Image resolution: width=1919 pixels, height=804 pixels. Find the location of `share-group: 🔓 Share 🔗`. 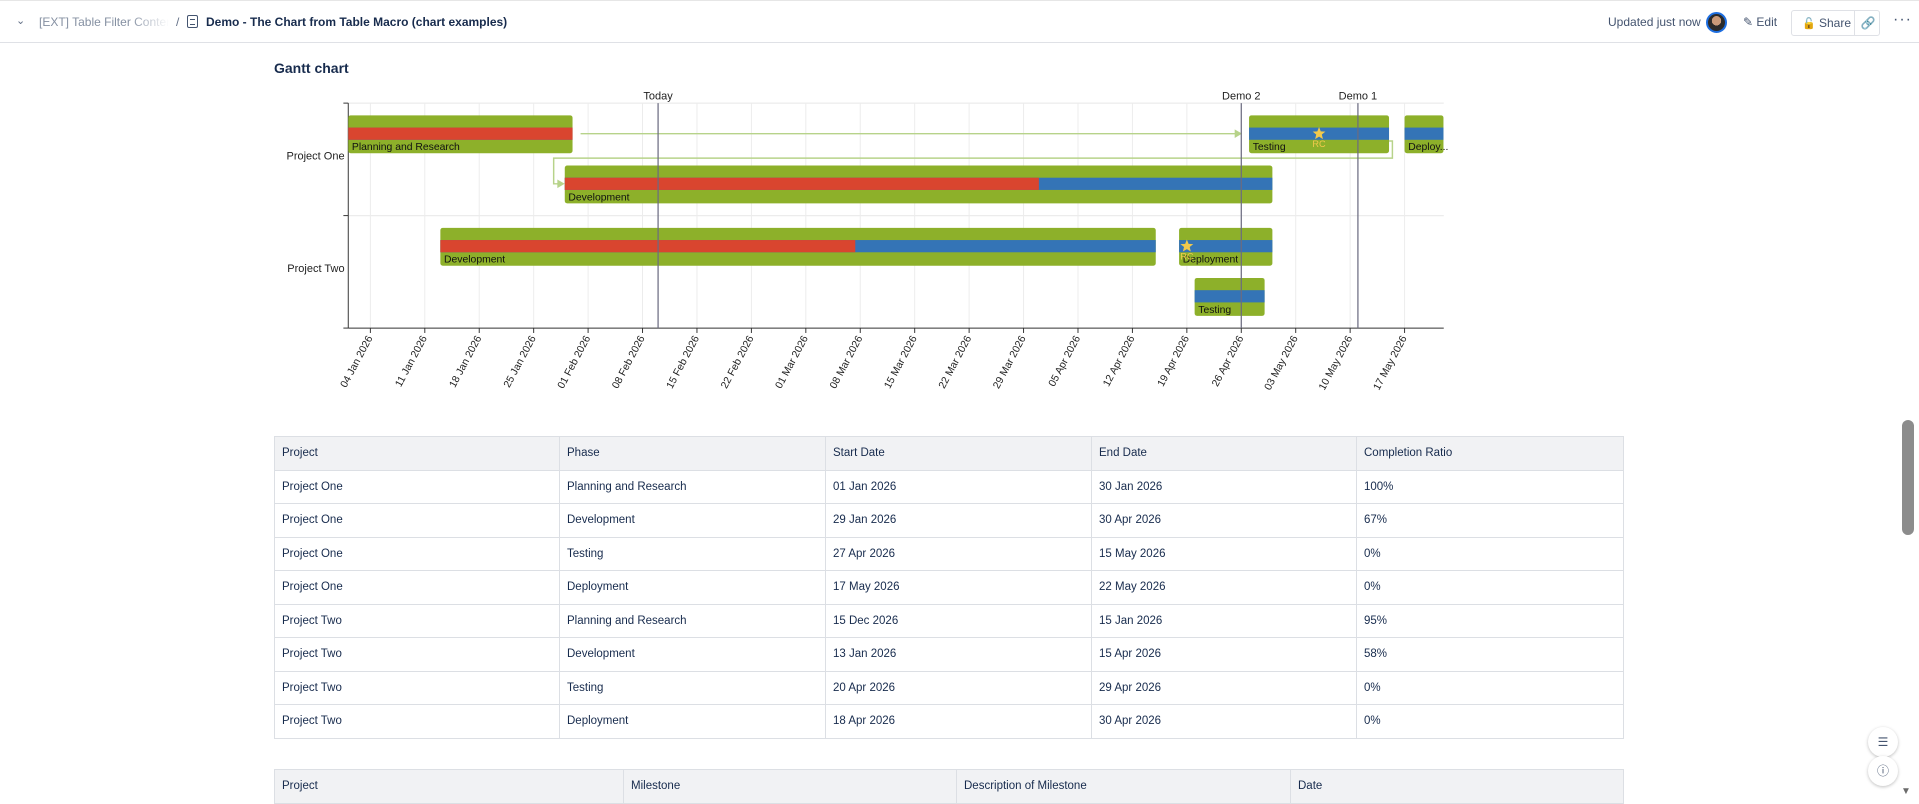

share-group: 🔓 Share 🔗 is located at coordinates (1835, 23).